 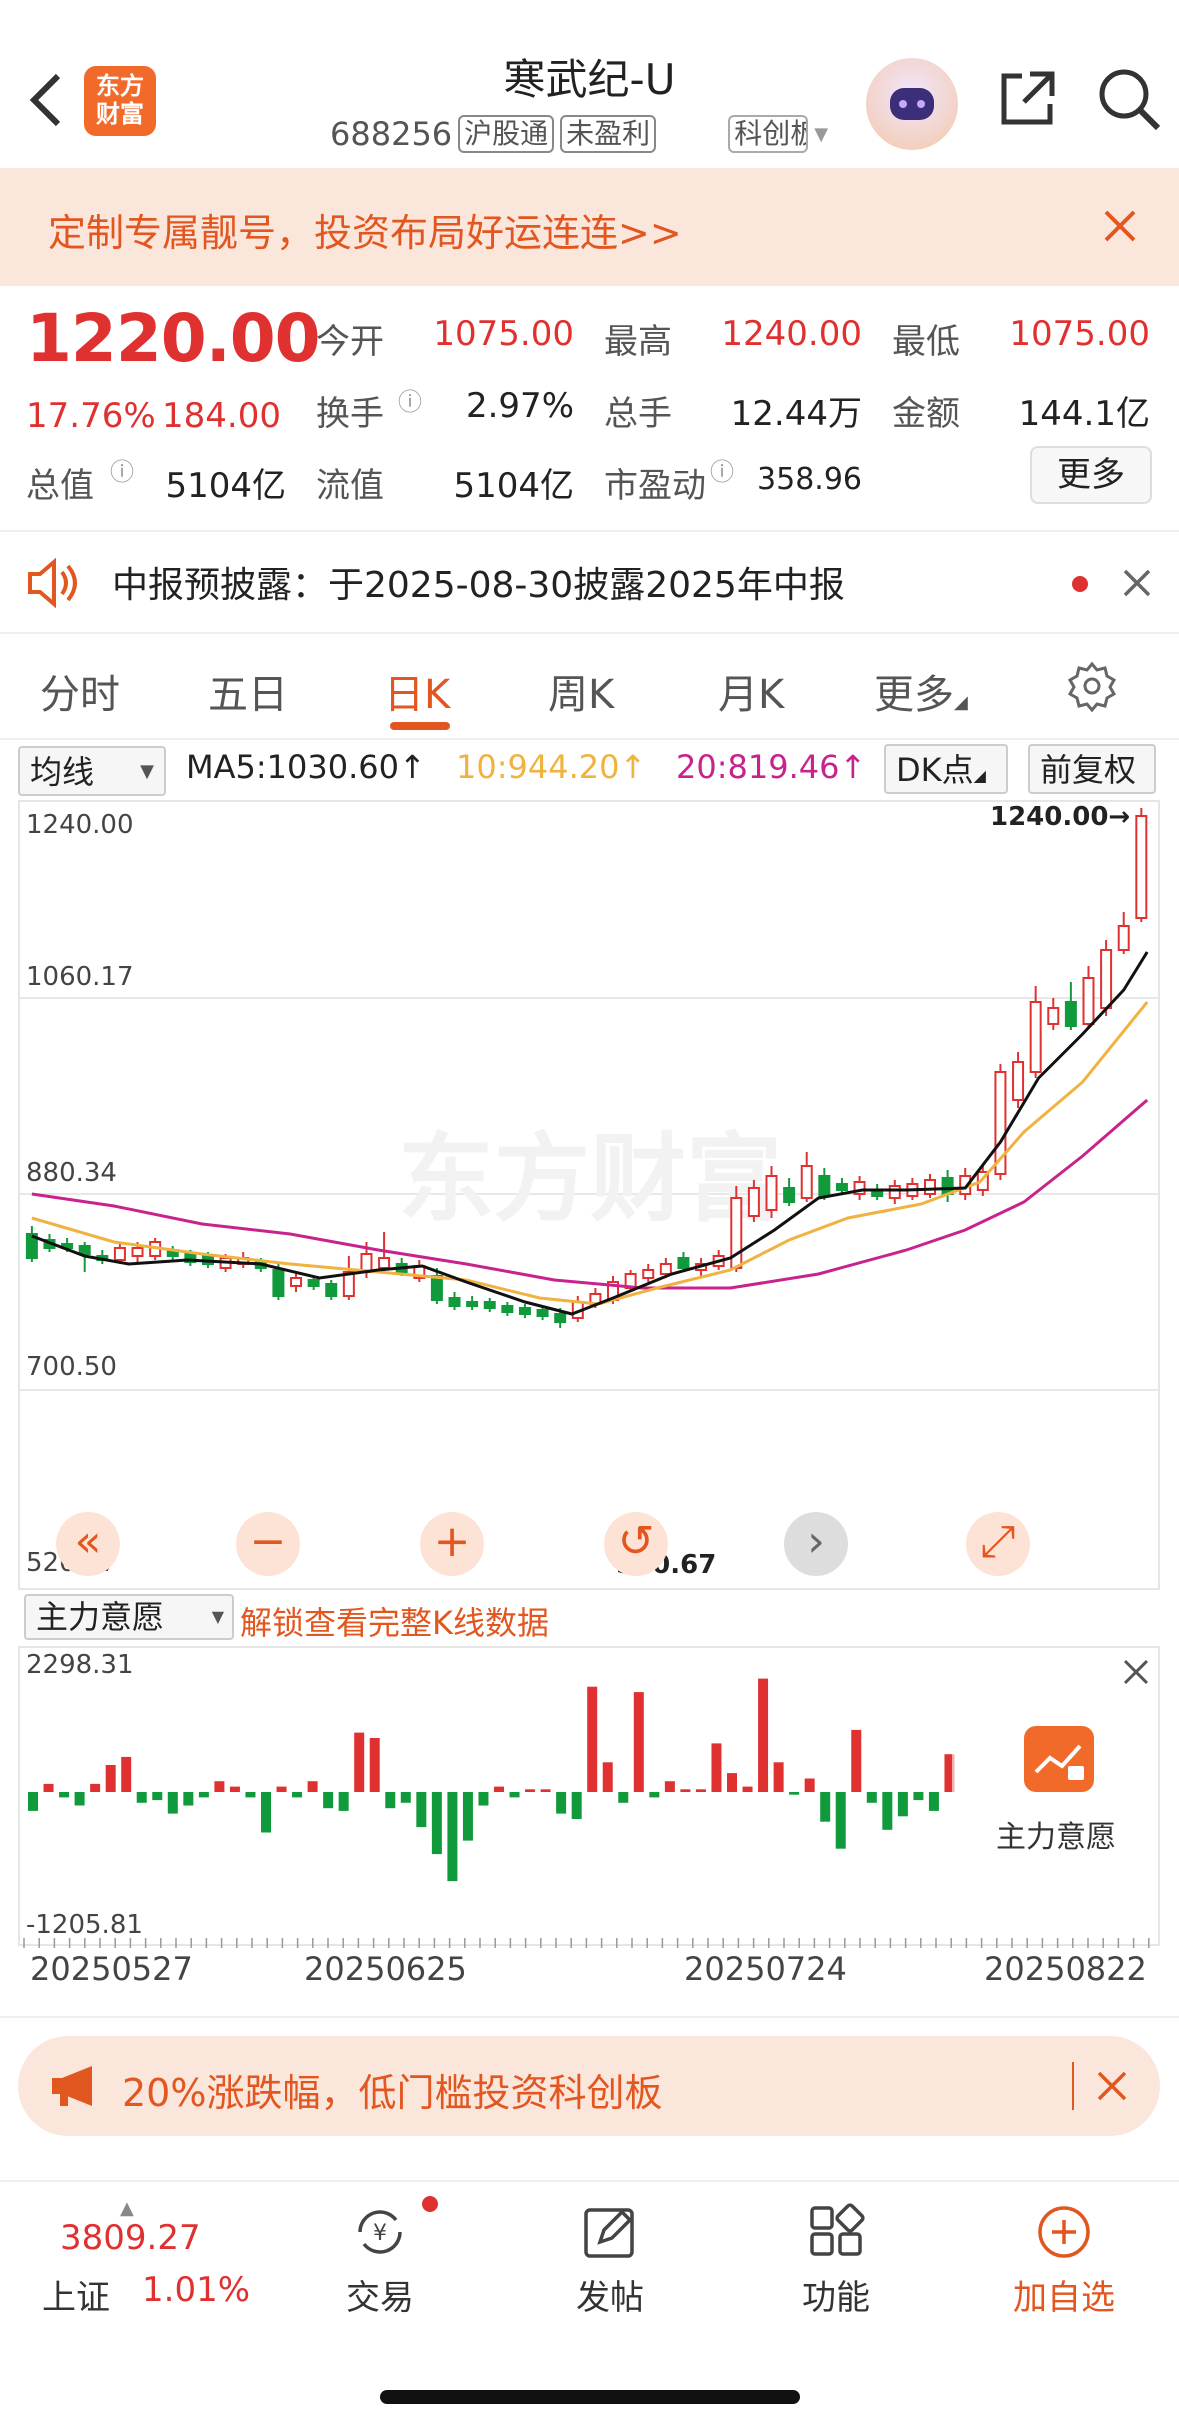 I want to click on adjust-button: 前复权, so click(x=1092, y=769).